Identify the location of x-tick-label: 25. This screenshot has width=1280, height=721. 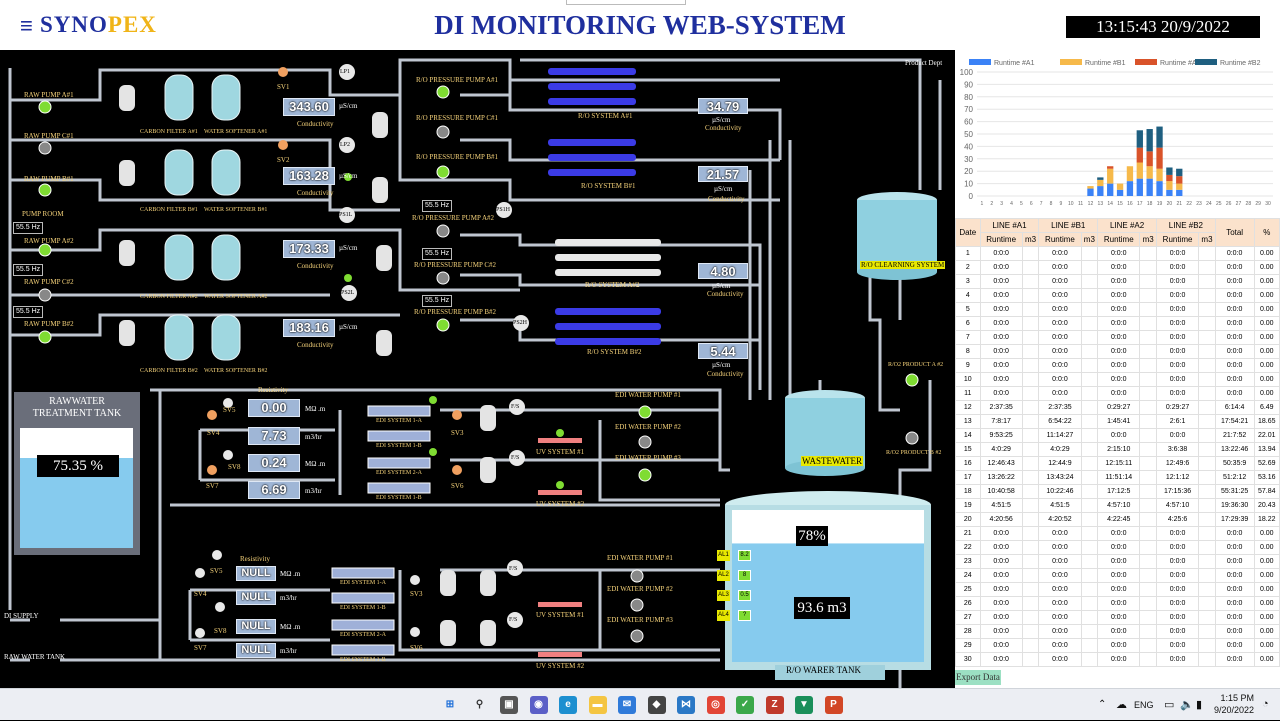
(1219, 204).